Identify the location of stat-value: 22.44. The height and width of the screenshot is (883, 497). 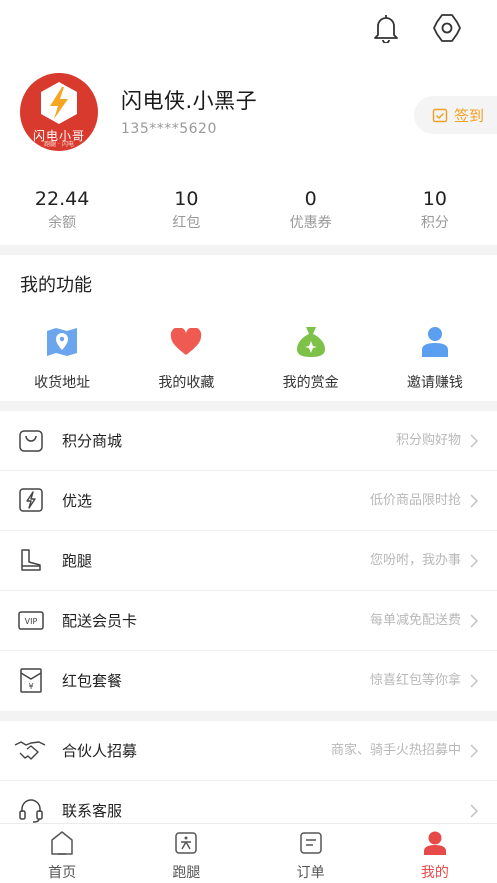
(62, 199).